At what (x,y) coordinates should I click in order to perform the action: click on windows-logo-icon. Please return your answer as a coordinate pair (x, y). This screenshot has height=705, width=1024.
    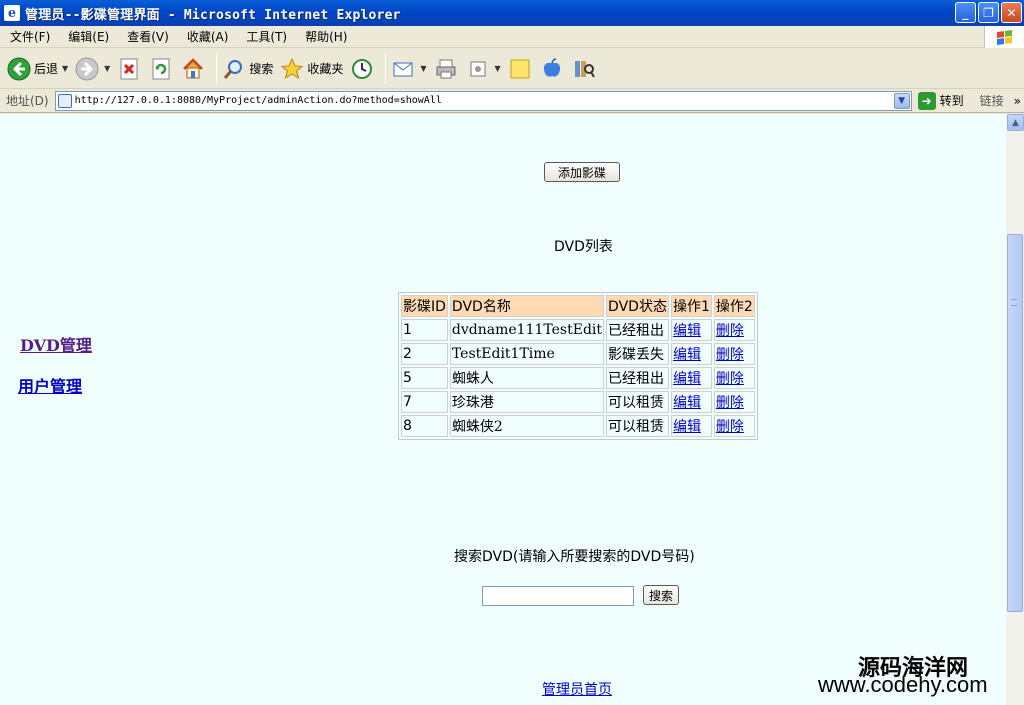
    Looking at the image, I should click on (1004, 37).